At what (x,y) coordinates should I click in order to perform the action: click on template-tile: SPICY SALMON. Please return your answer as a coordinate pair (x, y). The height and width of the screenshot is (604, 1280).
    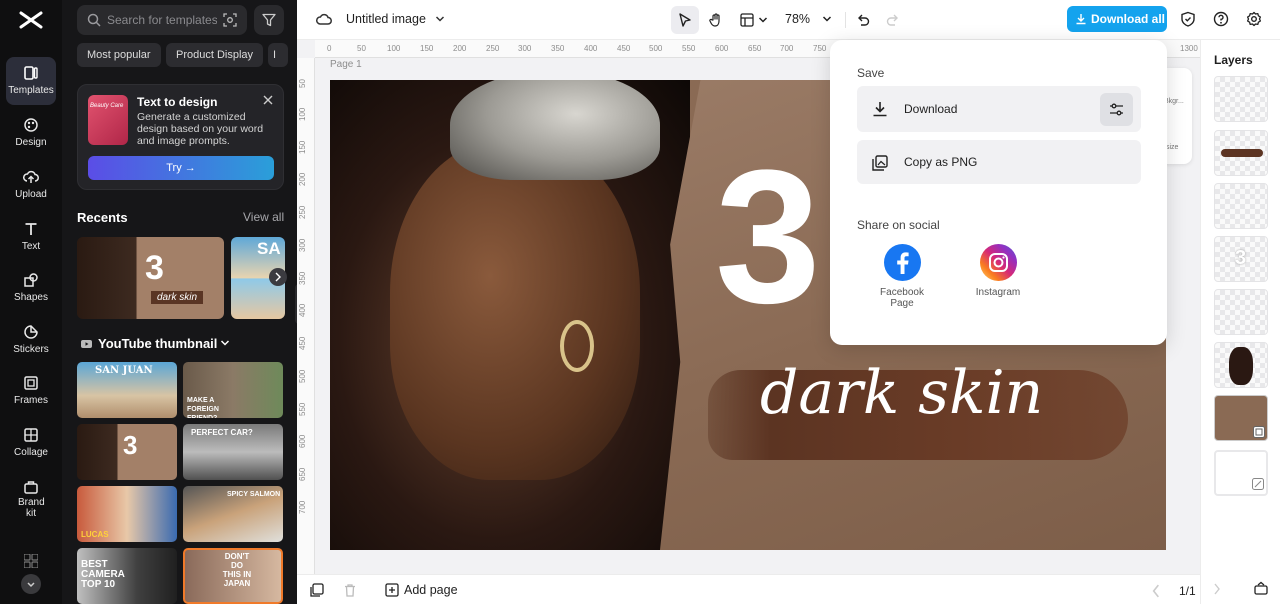
    Looking at the image, I should click on (233, 514).